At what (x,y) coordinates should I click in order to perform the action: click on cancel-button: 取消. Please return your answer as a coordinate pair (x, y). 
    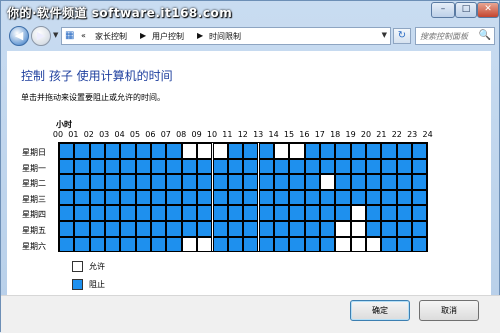
    Looking at the image, I should click on (449, 310).